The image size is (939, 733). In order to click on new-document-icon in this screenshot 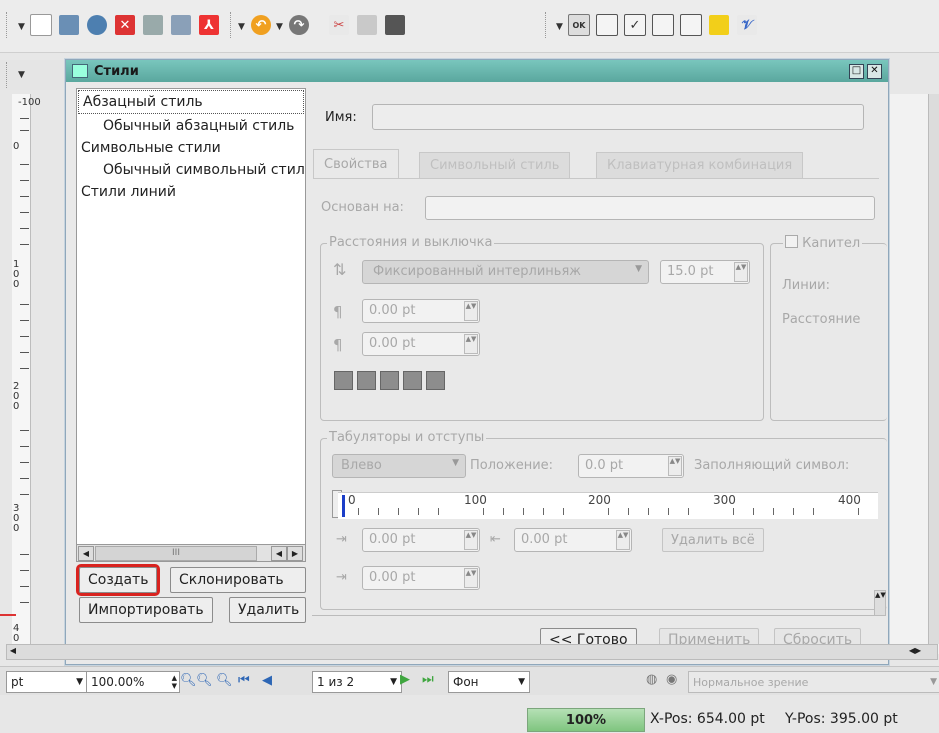, I will do `click(41, 25)`.